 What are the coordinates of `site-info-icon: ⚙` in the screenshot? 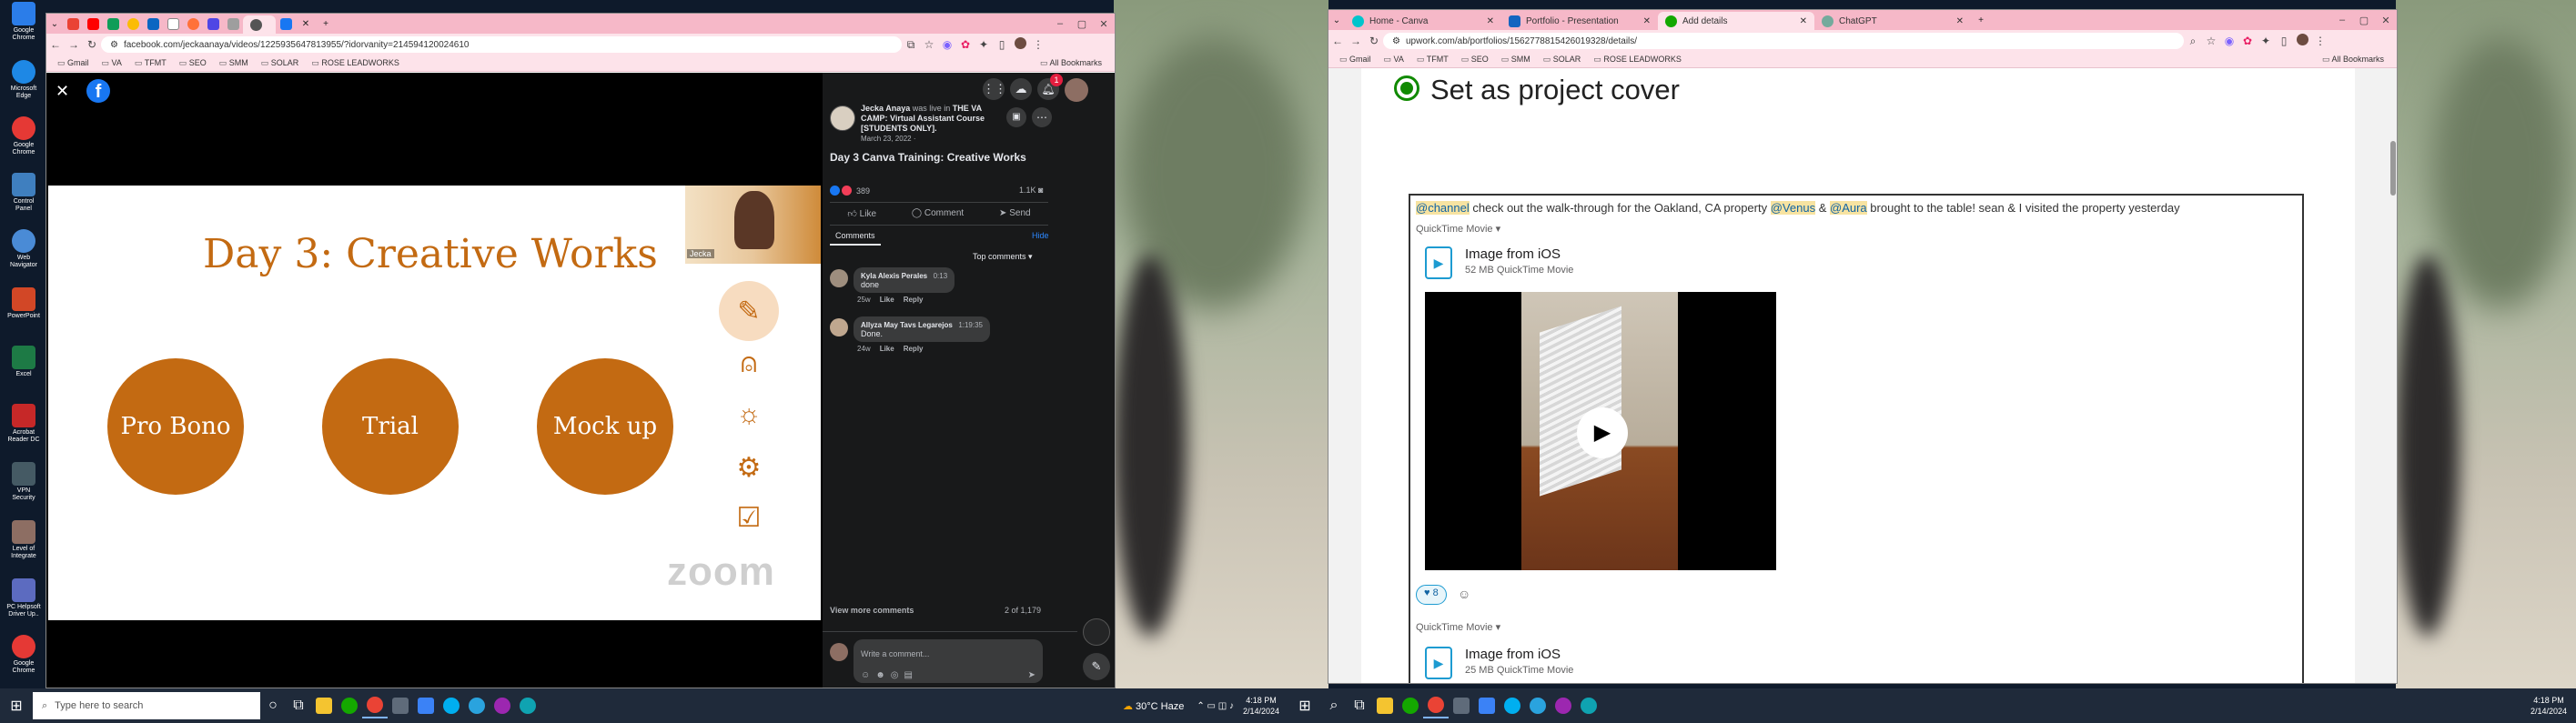 It's located at (1396, 41).